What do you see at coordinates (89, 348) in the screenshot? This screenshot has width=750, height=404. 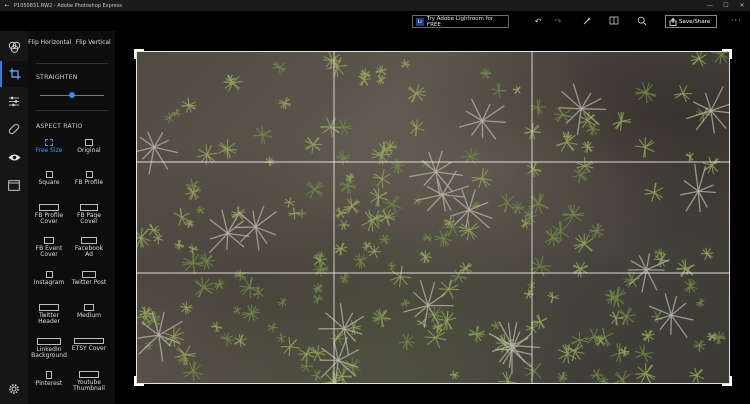 I see `aspect-ratio-label: ETSY Cover` at bounding box center [89, 348].